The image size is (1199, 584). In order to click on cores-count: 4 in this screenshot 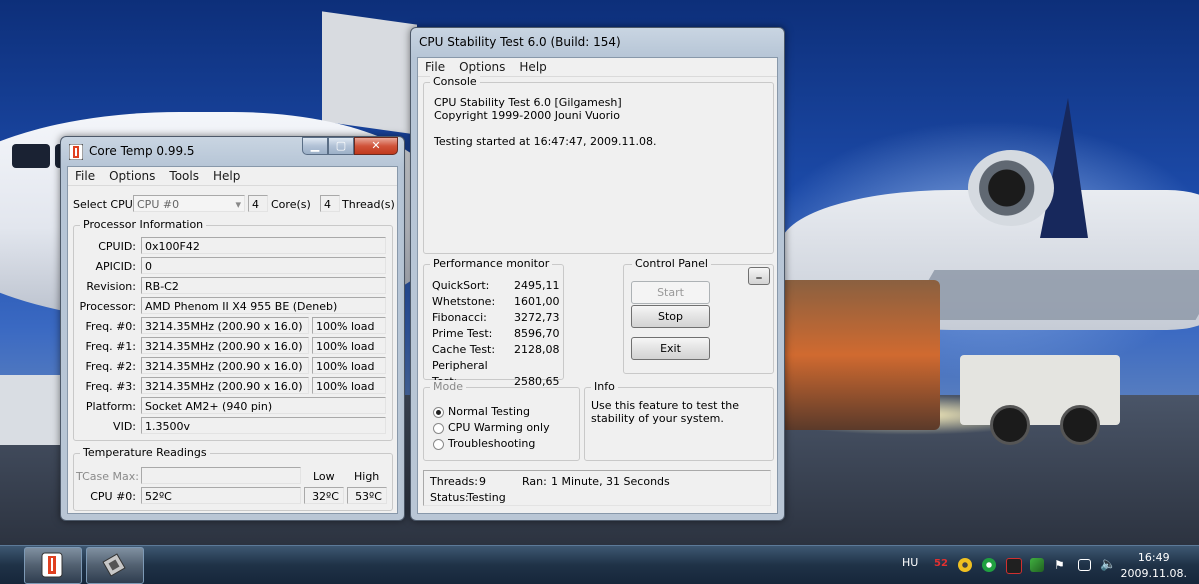, I will do `click(258, 203)`.